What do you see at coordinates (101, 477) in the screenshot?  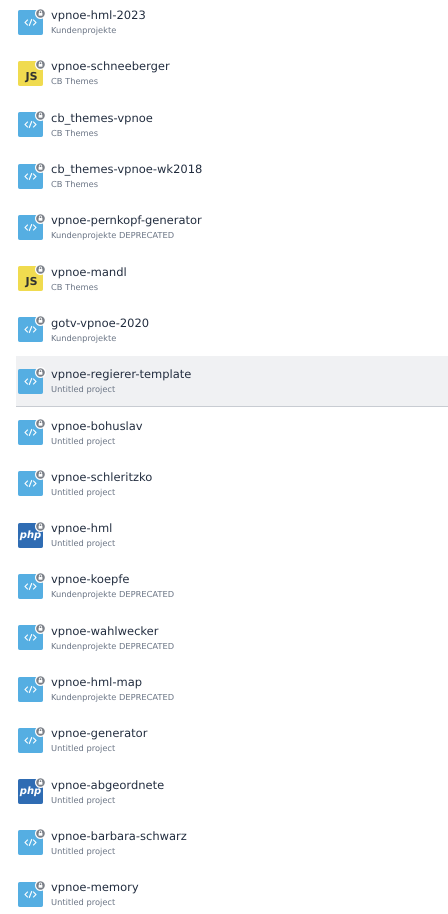 I see `project-name: vpnoe-schleritzko` at bounding box center [101, 477].